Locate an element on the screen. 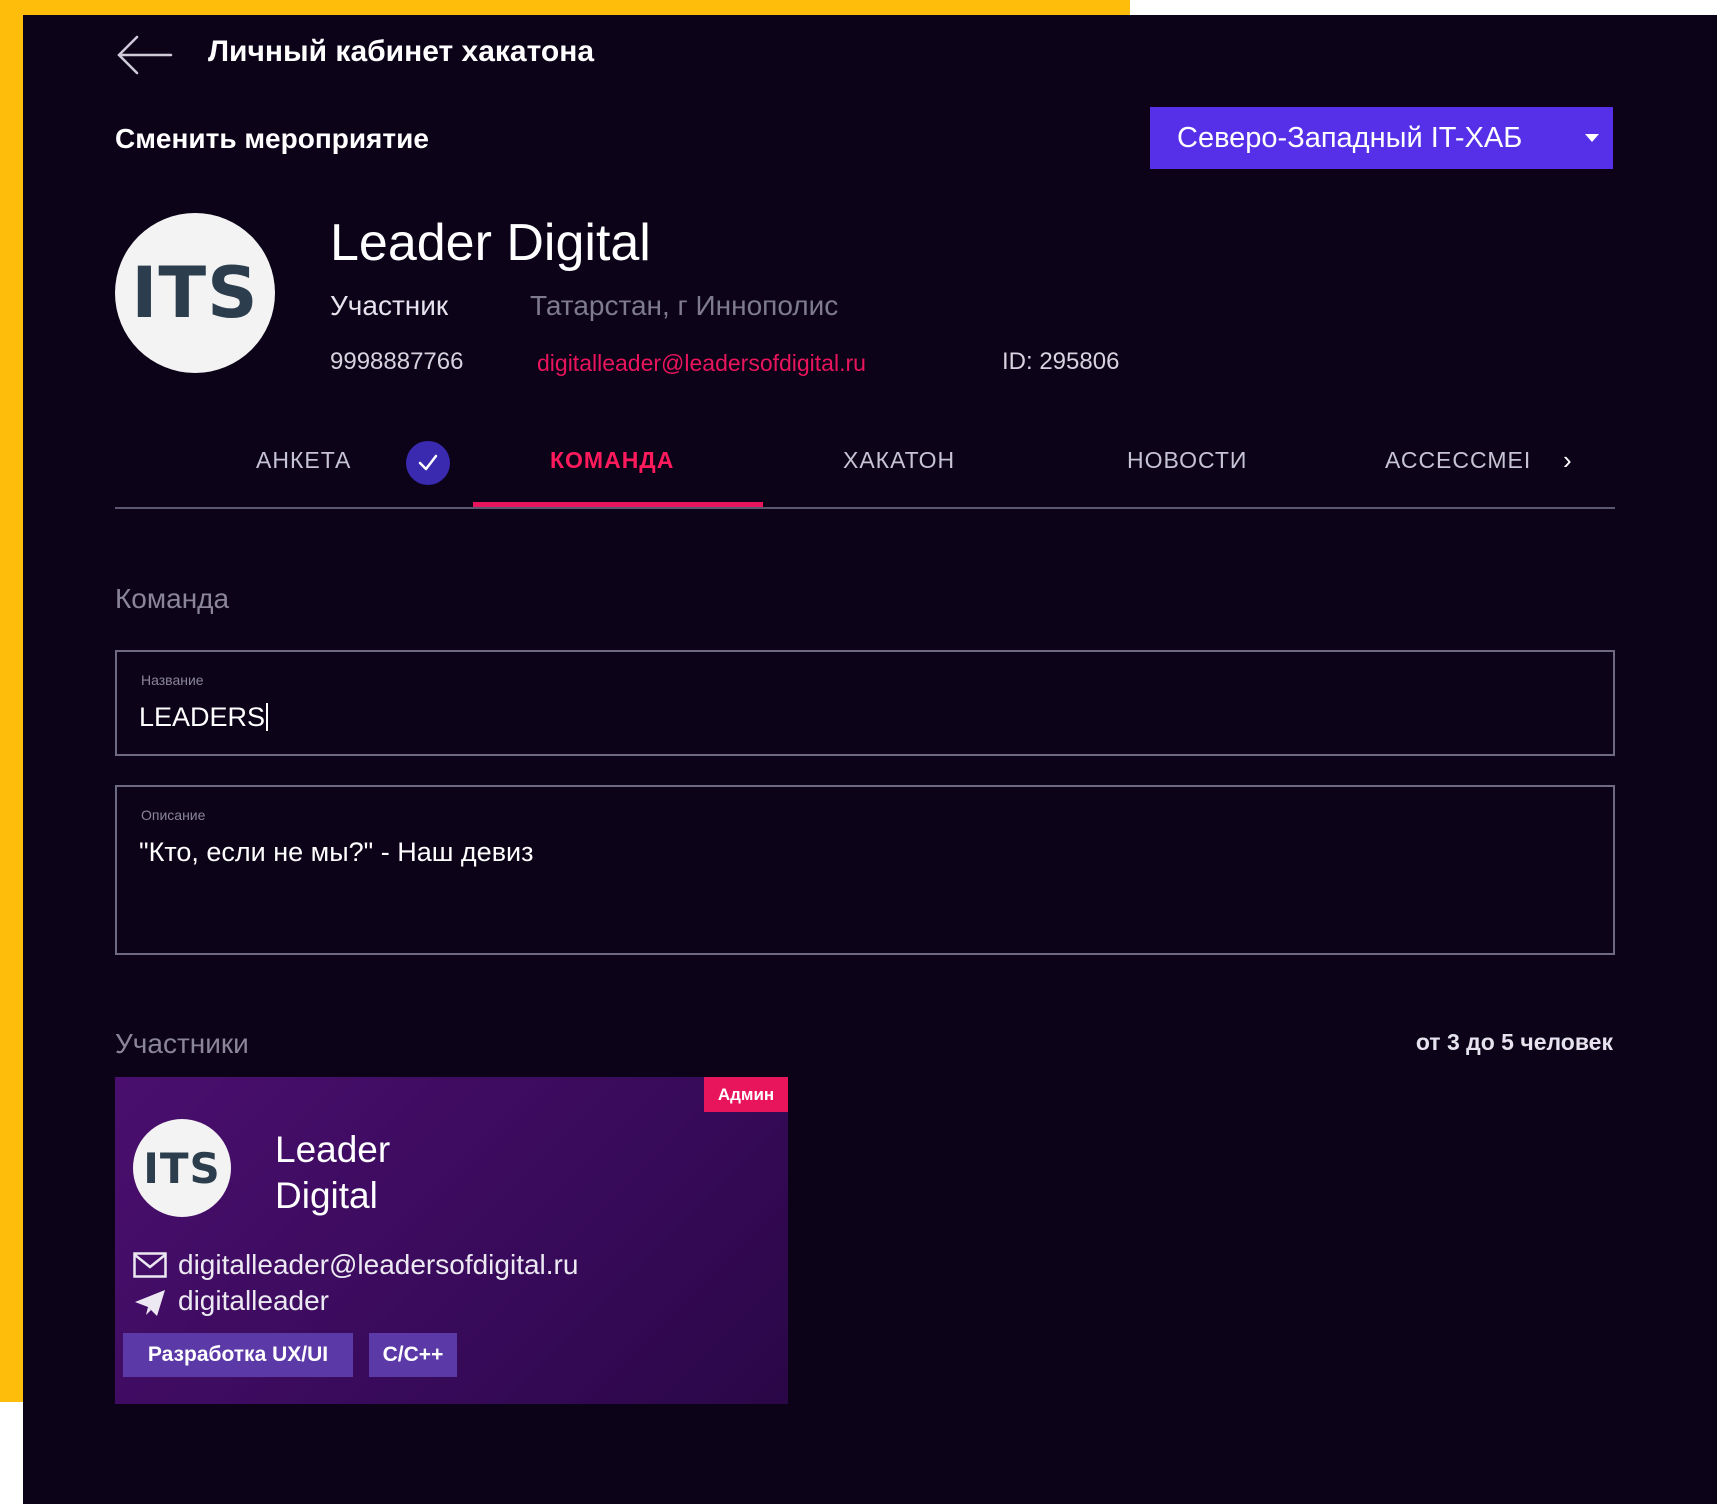  tab-komanda: КОМАНДА is located at coordinates (612, 460).